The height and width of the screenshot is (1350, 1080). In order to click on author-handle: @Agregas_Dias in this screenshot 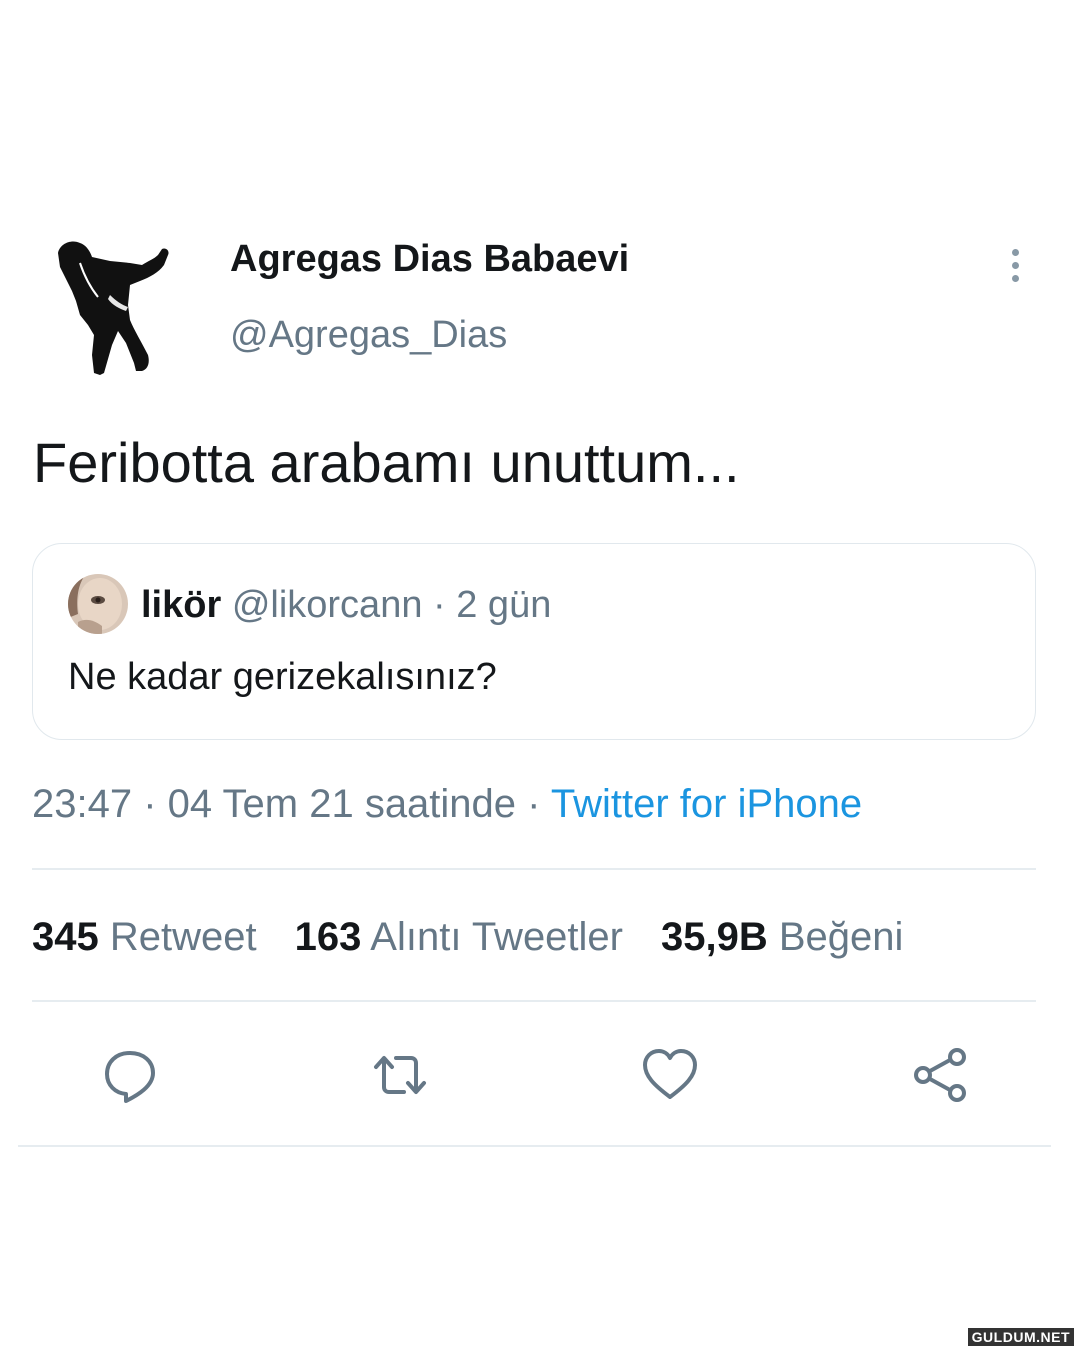, I will do `click(368, 335)`.